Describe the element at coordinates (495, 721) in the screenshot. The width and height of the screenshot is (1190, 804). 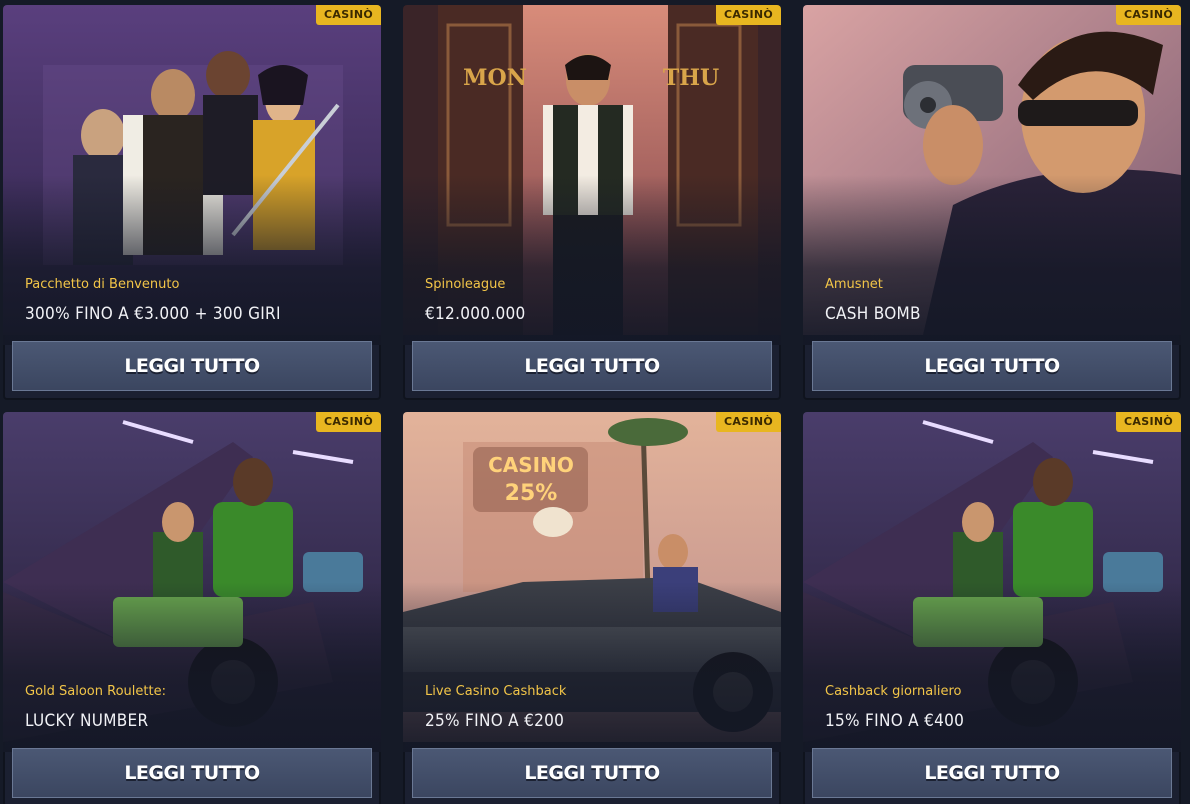
I see `promo-offer: 25% FINO A €200` at that location.